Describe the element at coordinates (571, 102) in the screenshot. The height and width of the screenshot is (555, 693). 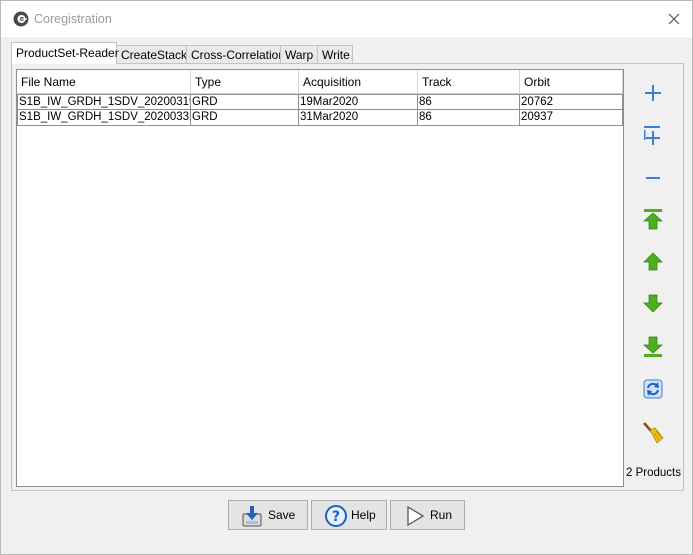
I see `cell-orbit: 20762` at that location.